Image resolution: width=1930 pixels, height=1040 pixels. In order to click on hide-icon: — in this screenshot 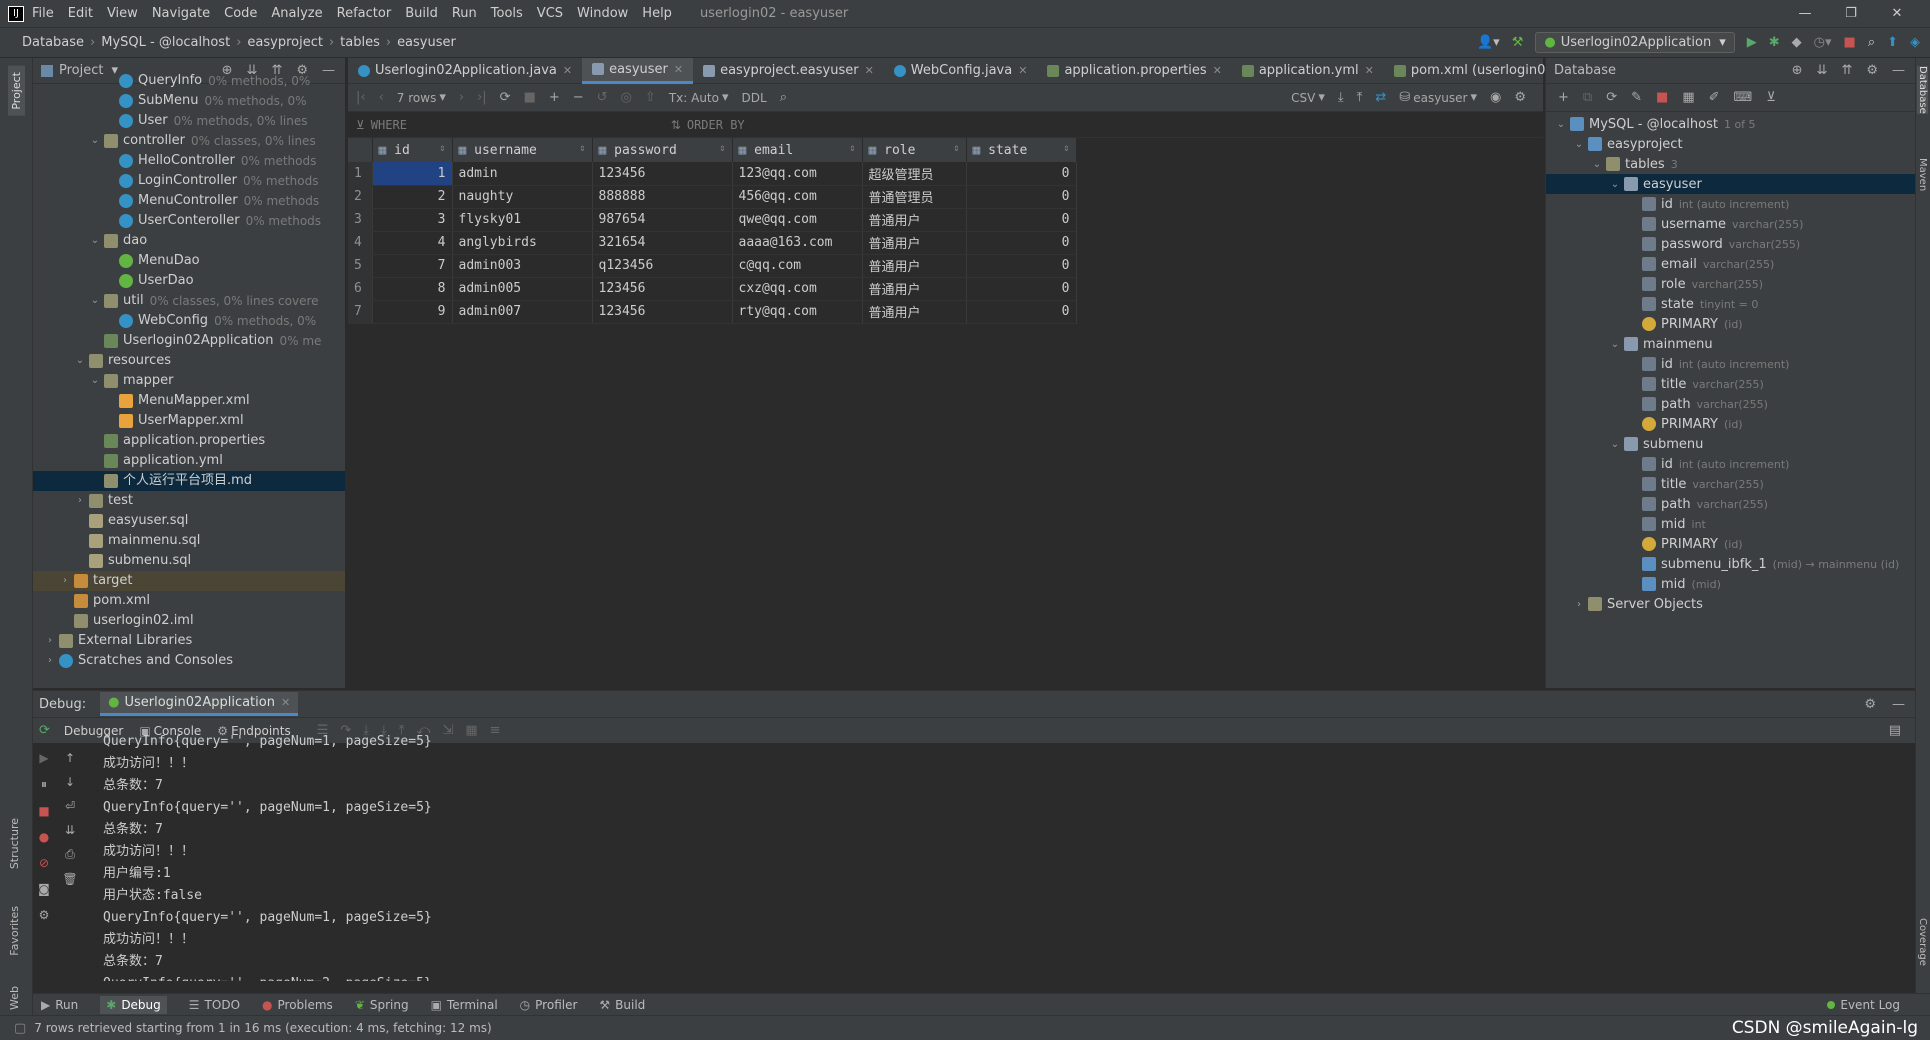, I will do `click(1898, 704)`.